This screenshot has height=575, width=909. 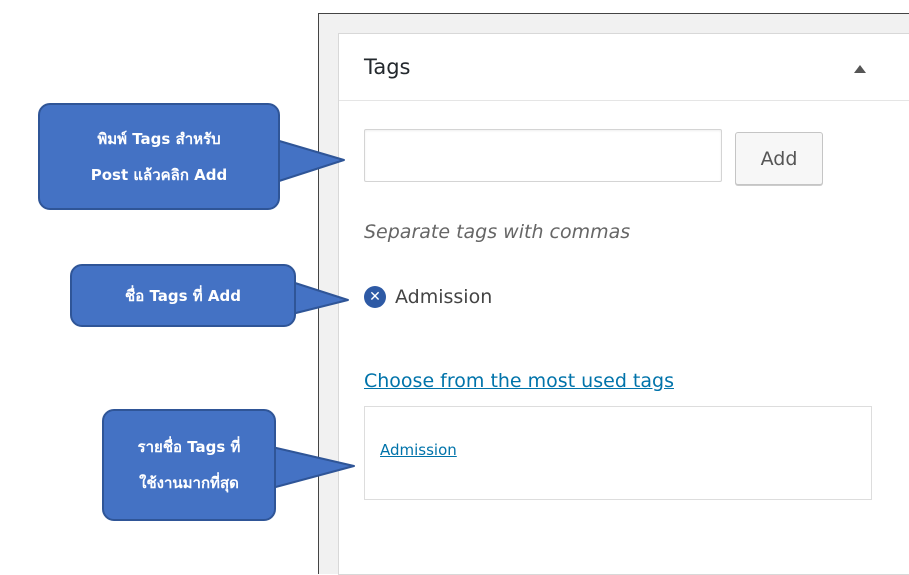 I want to click on callout-text: ชื่อ Tags ที่ Add, so click(x=183, y=295).